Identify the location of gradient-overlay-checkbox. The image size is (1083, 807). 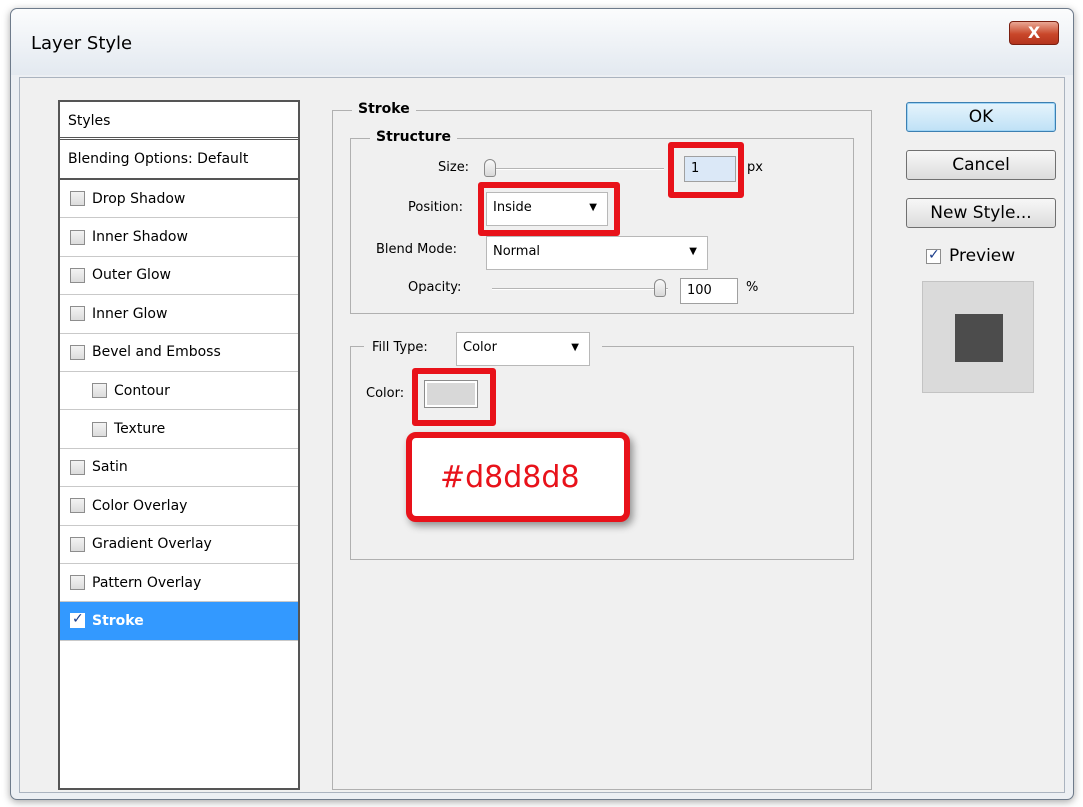
(77, 544).